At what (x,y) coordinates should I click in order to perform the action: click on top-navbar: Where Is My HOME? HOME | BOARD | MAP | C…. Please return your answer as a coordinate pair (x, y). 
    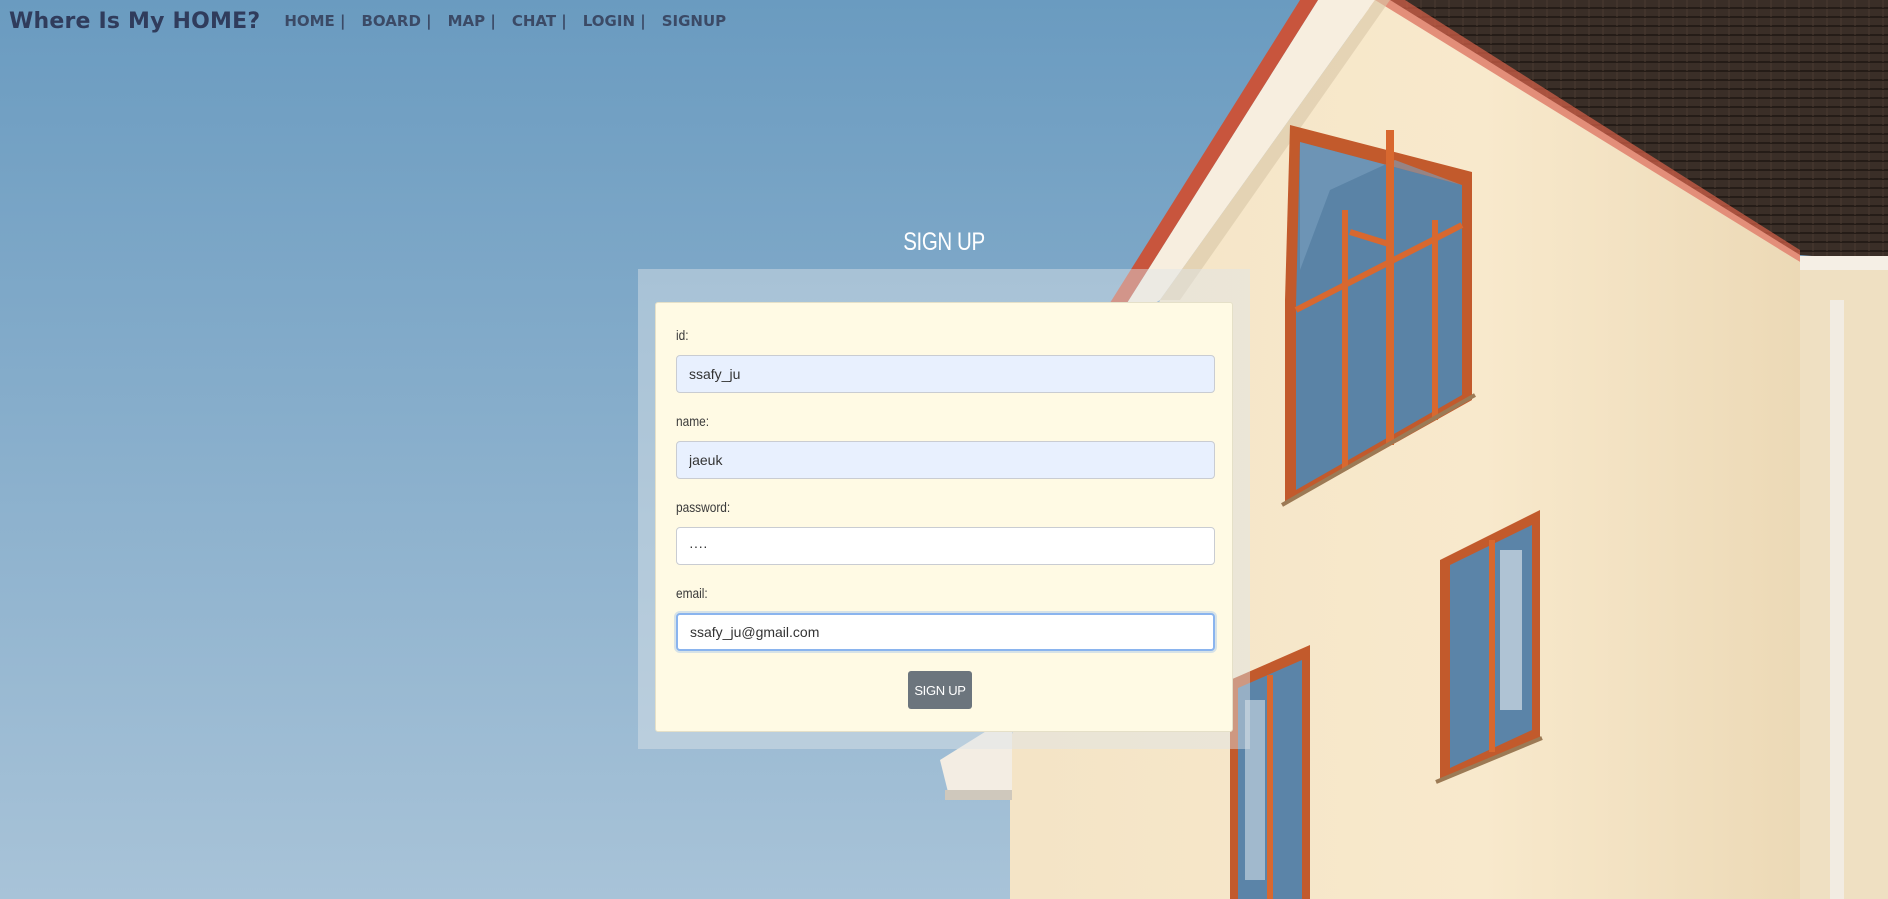
    Looking at the image, I should click on (944, 21).